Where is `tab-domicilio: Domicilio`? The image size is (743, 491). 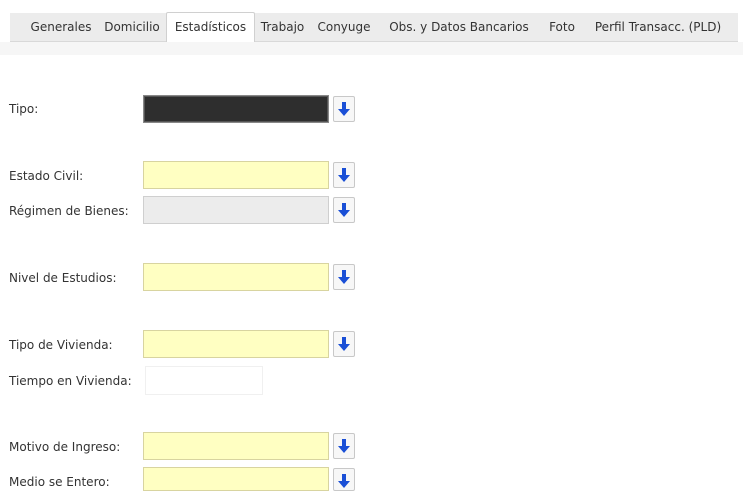
tab-domicilio: Domicilio is located at coordinates (132, 27).